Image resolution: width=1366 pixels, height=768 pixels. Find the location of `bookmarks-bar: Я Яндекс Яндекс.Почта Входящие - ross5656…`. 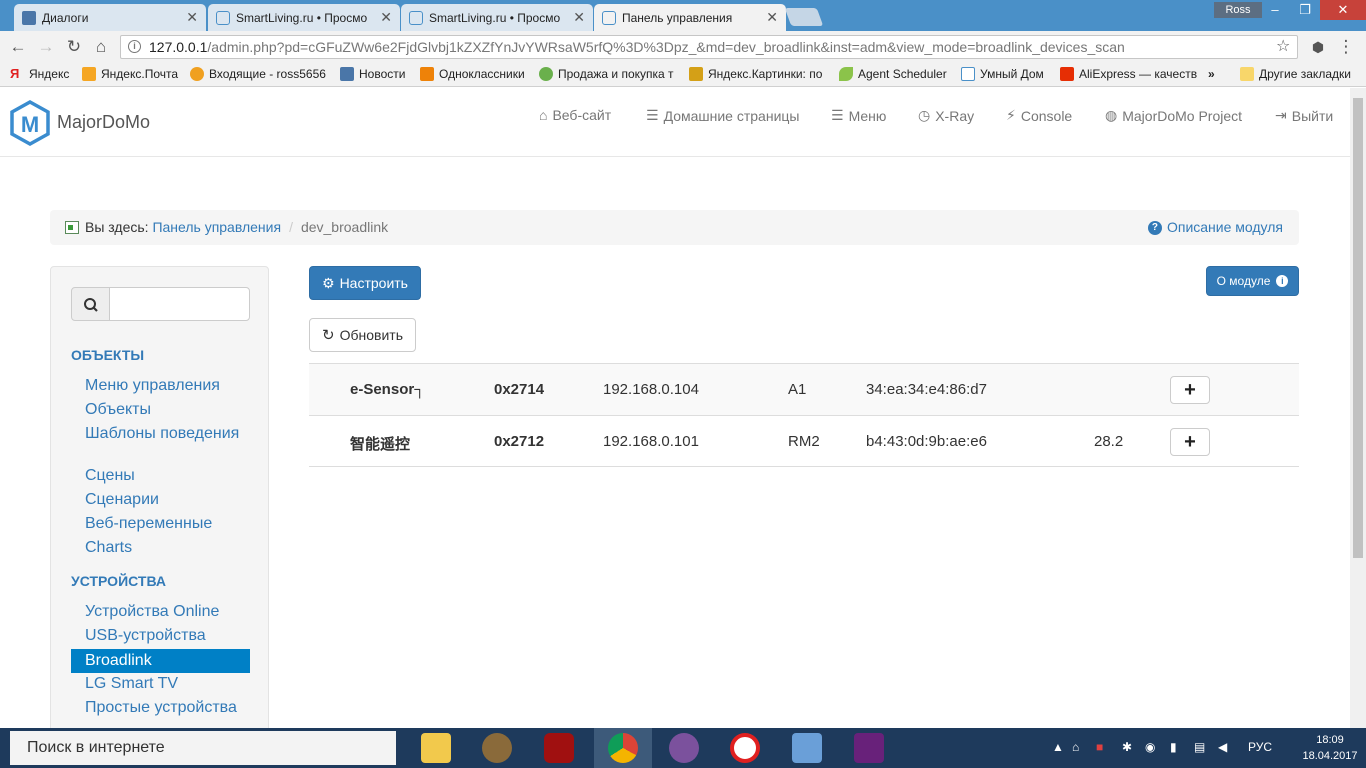

bookmarks-bar: Я Яндекс Яндекс.Почта Входящие - ross5656… is located at coordinates (683, 75).